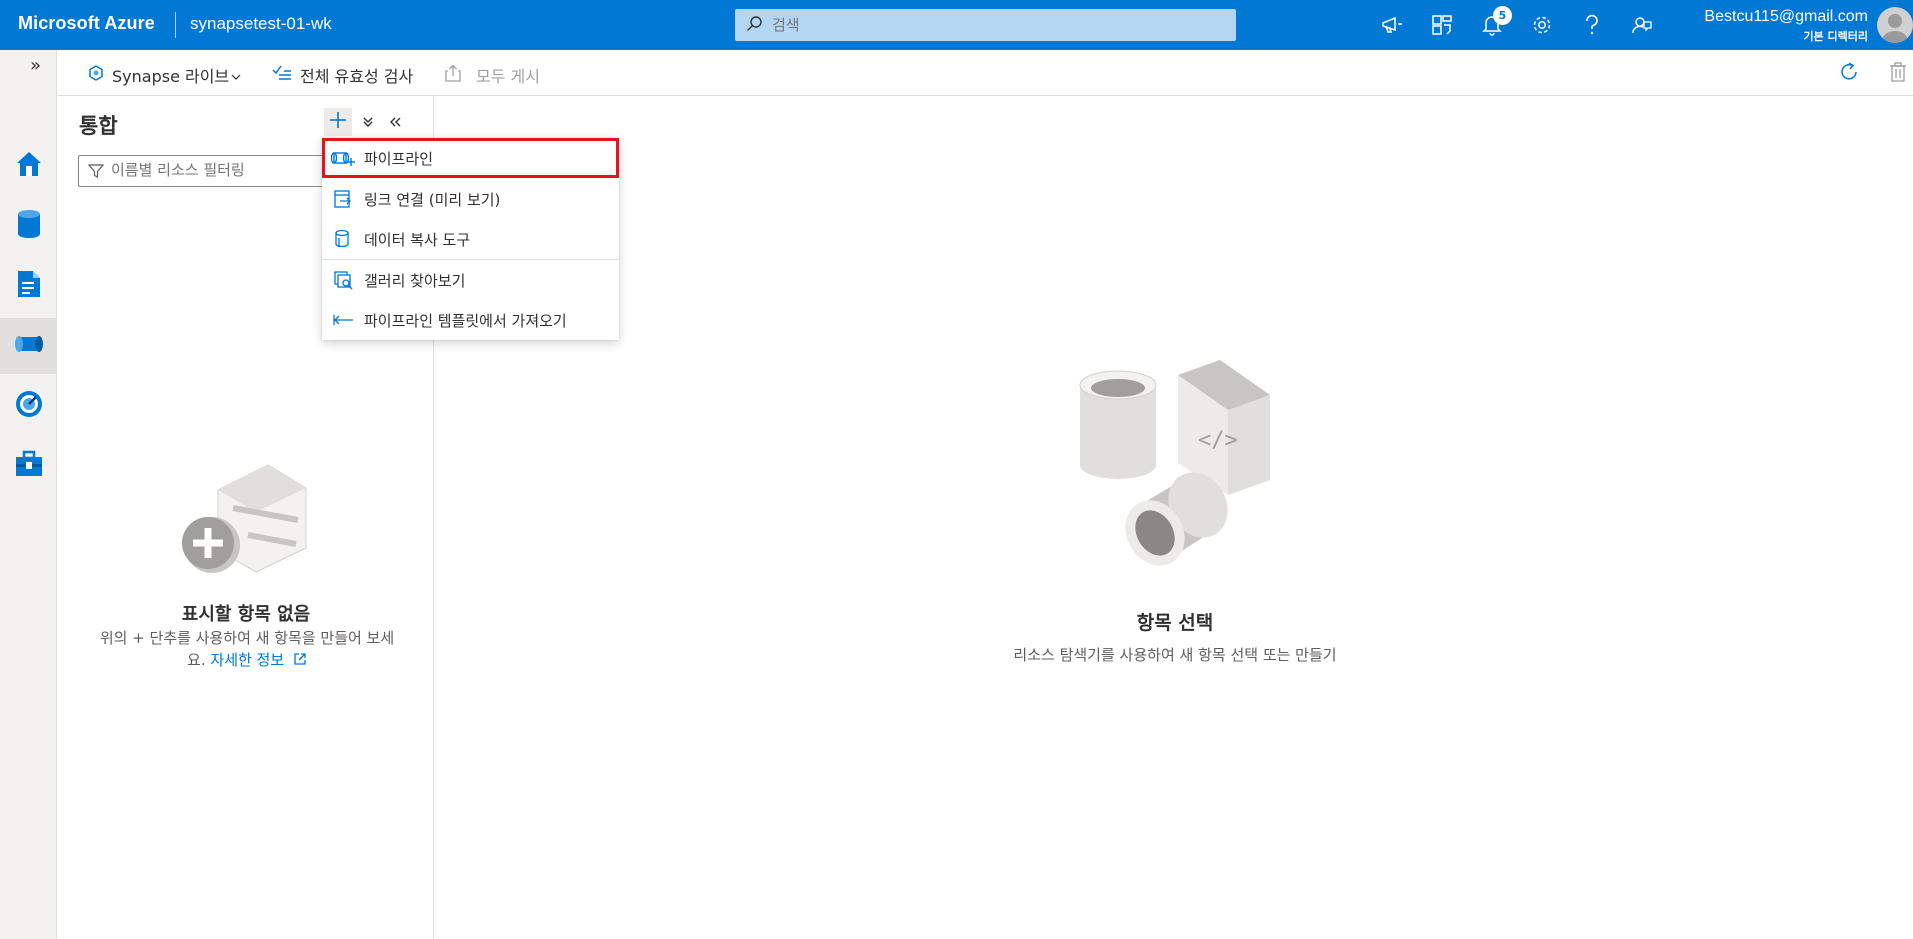 The height and width of the screenshot is (939, 1913). I want to click on publish-all-label: 모두 게시, so click(508, 76).